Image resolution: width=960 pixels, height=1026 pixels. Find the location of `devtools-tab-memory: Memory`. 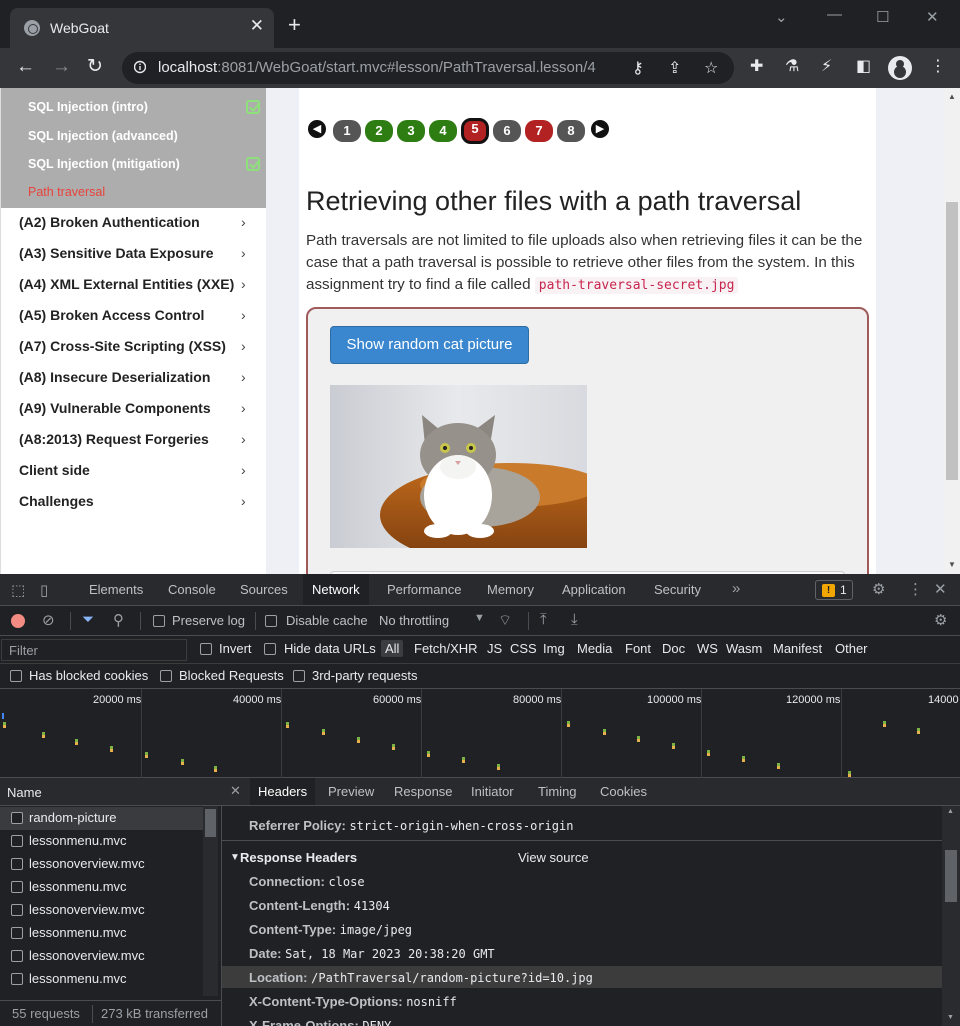

devtools-tab-memory: Memory is located at coordinates (510, 589).